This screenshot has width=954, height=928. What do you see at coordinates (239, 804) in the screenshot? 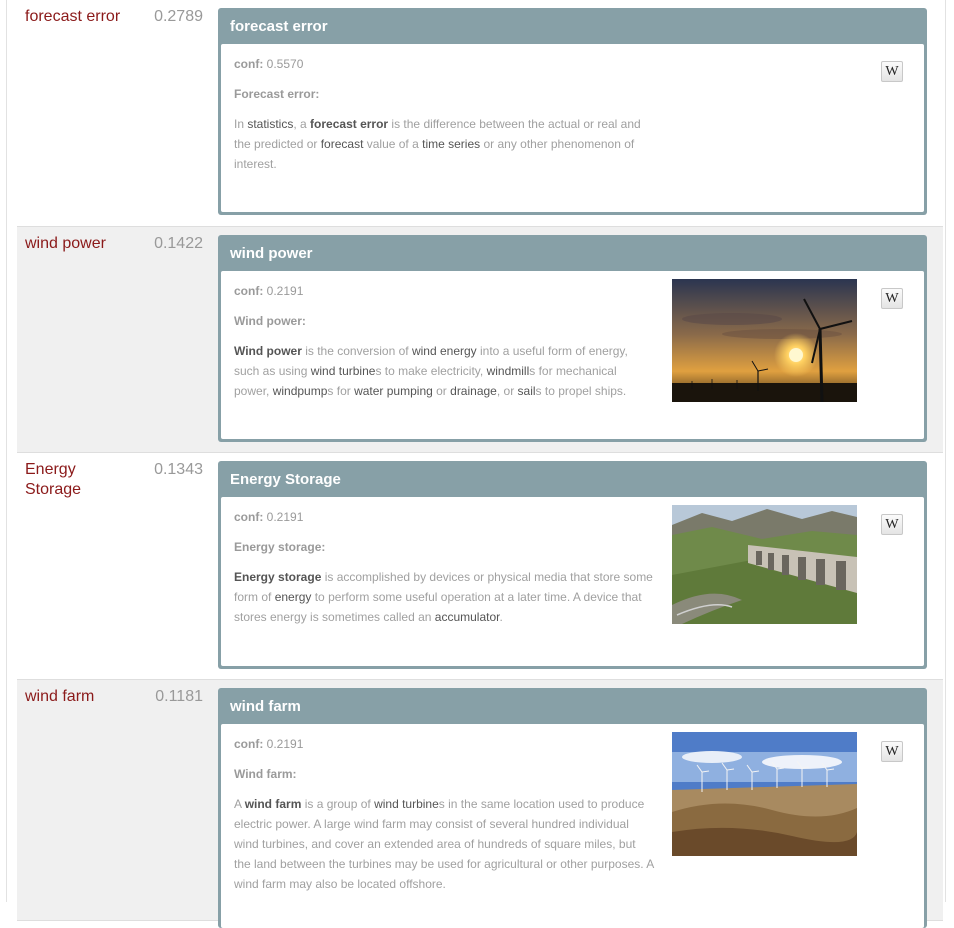
I see `description-text: A` at bounding box center [239, 804].